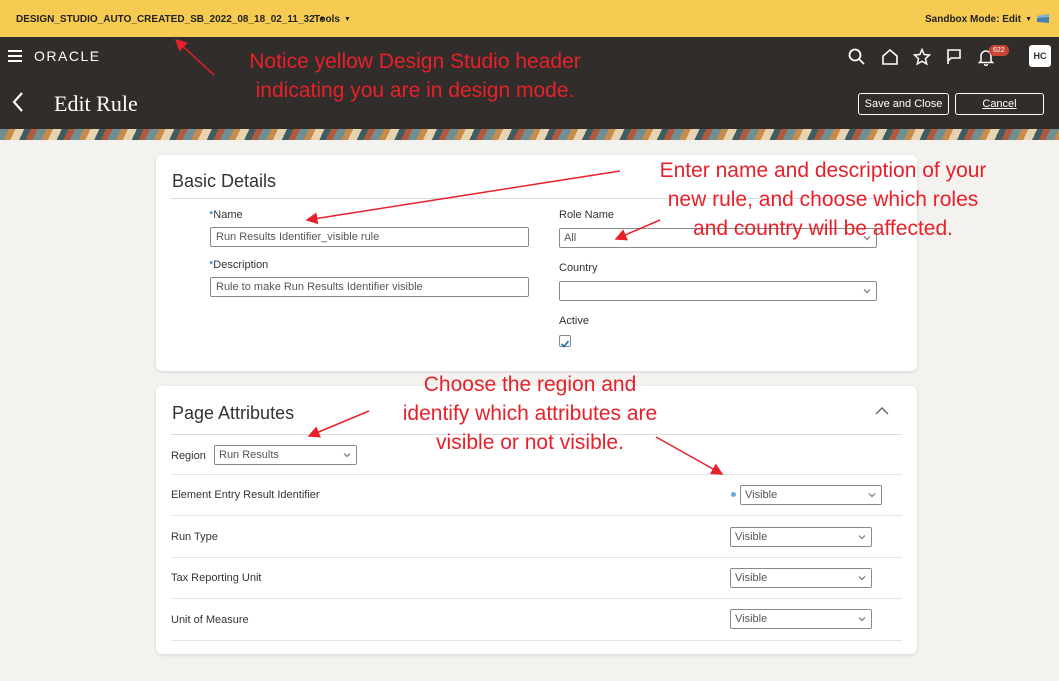 This screenshot has width=1059, height=681. What do you see at coordinates (239, 265) in the screenshot?
I see `description-label: *Description` at bounding box center [239, 265].